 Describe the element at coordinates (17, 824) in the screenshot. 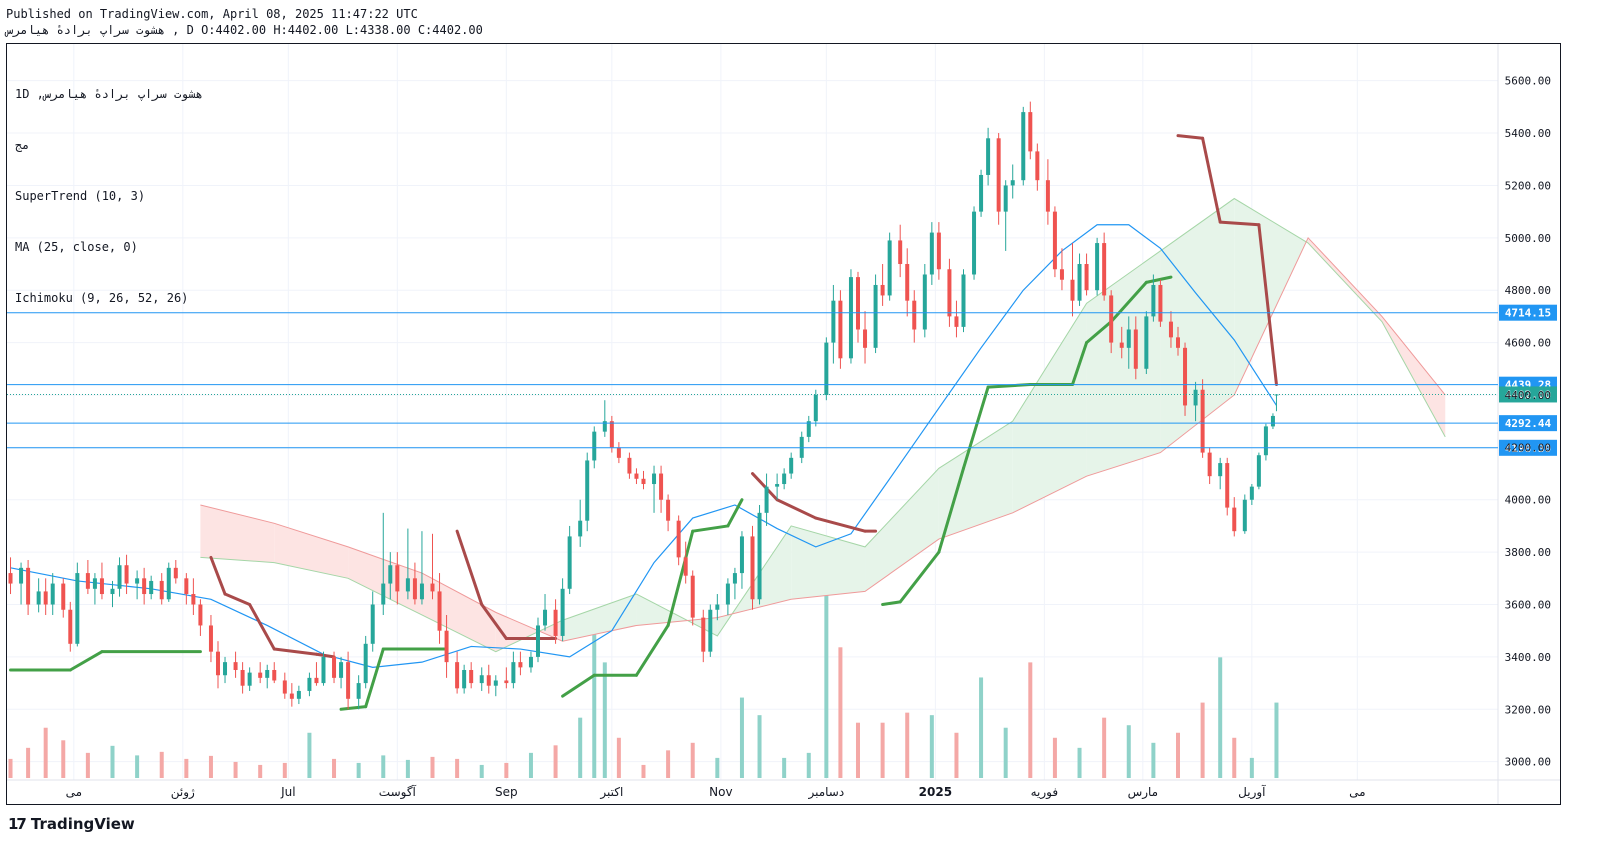

I see `tradingview-logo-icon: 17` at that location.